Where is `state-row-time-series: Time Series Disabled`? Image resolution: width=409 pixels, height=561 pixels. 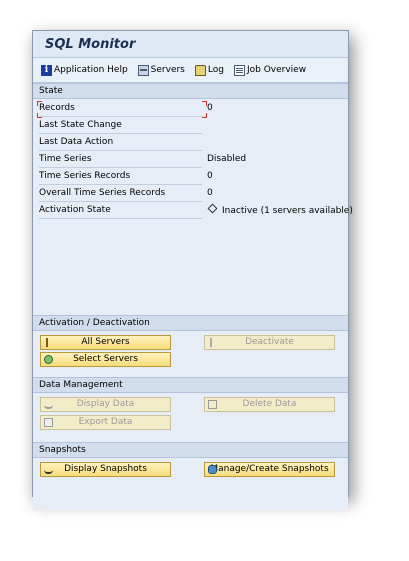 state-row-time-series: Time Series Disabled is located at coordinates (189, 160).